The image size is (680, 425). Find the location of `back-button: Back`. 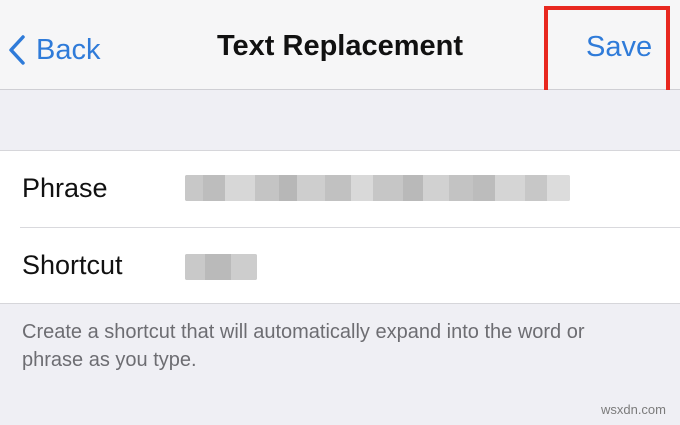

back-button: Back is located at coordinates (54, 50).